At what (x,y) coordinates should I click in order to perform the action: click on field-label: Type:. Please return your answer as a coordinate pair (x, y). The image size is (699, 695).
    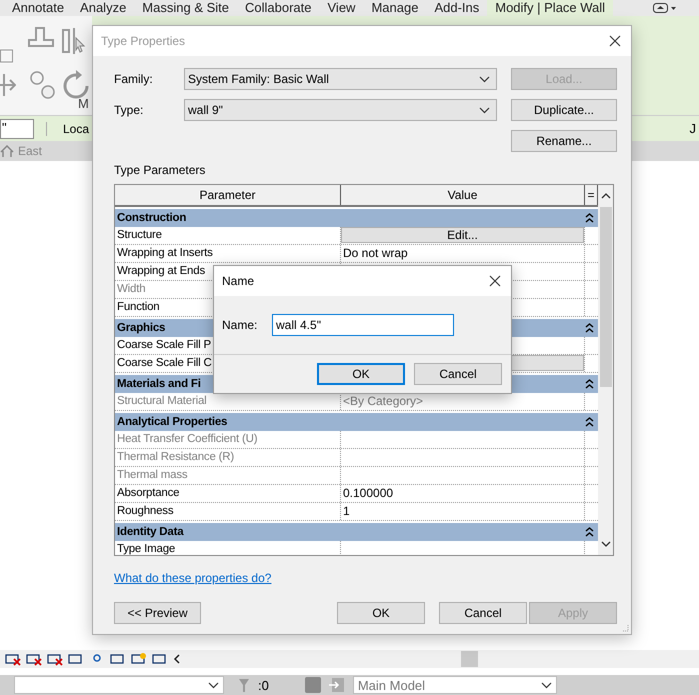
    Looking at the image, I should click on (129, 110).